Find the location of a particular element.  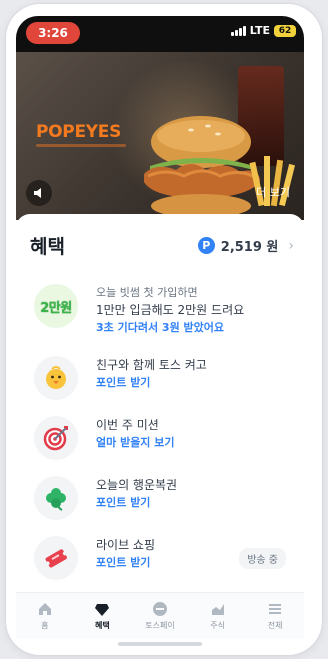

benefit-title: 오늘 빗썸 첫 가입하면 is located at coordinates (147, 292).